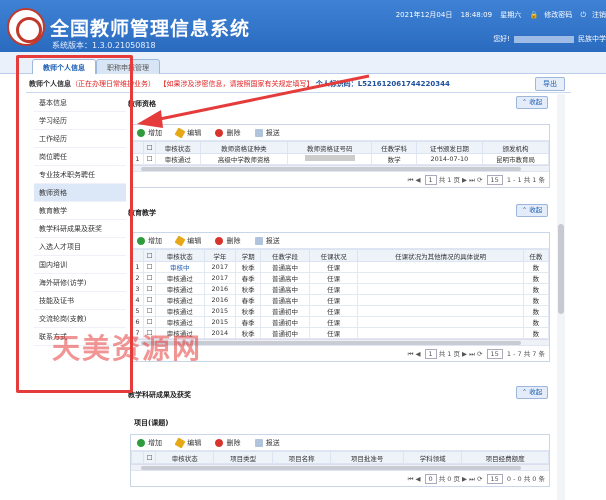  What do you see at coordinates (511, 15) in the screenshot?
I see `weekday-text: 星期六` at bounding box center [511, 15].